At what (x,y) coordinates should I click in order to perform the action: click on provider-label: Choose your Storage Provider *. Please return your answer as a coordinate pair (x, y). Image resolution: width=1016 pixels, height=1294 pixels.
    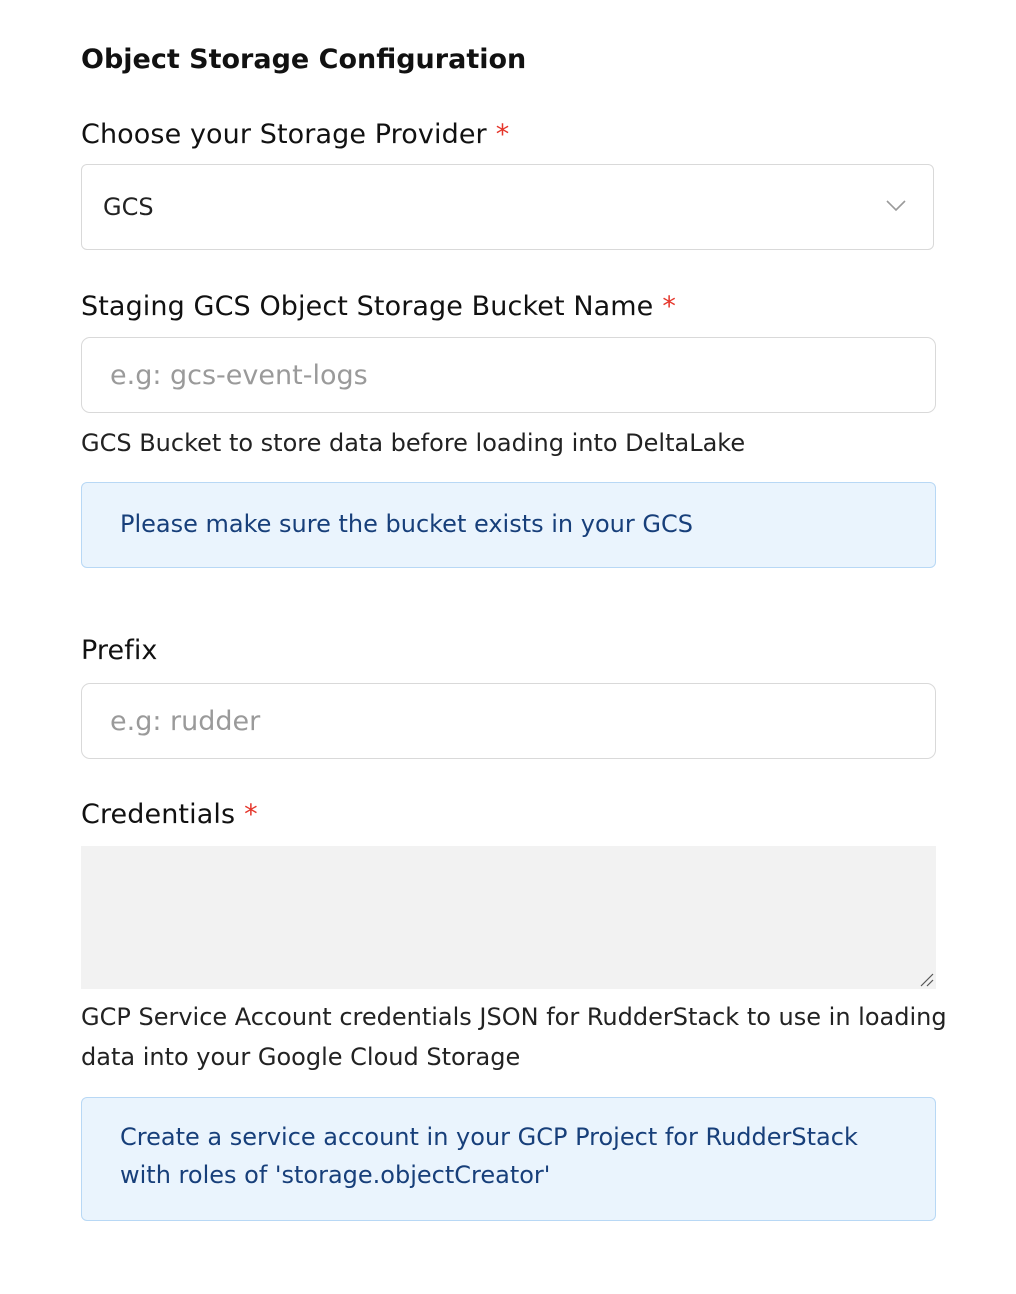
    Looking at the image, I should click on (295, 135).